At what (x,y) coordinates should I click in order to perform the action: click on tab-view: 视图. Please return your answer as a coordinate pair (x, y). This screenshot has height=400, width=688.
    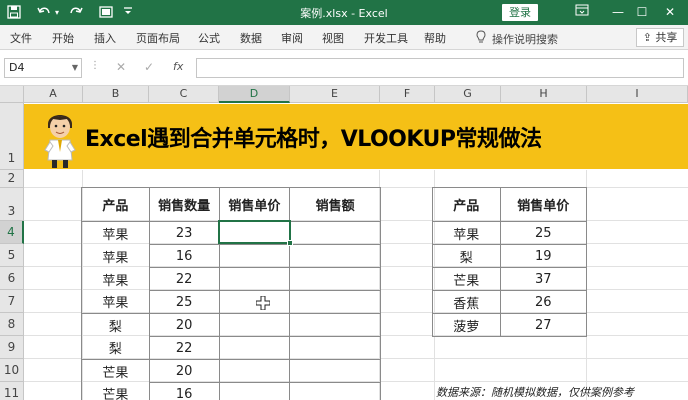
    Looking at the image, I should click on (333, 38).